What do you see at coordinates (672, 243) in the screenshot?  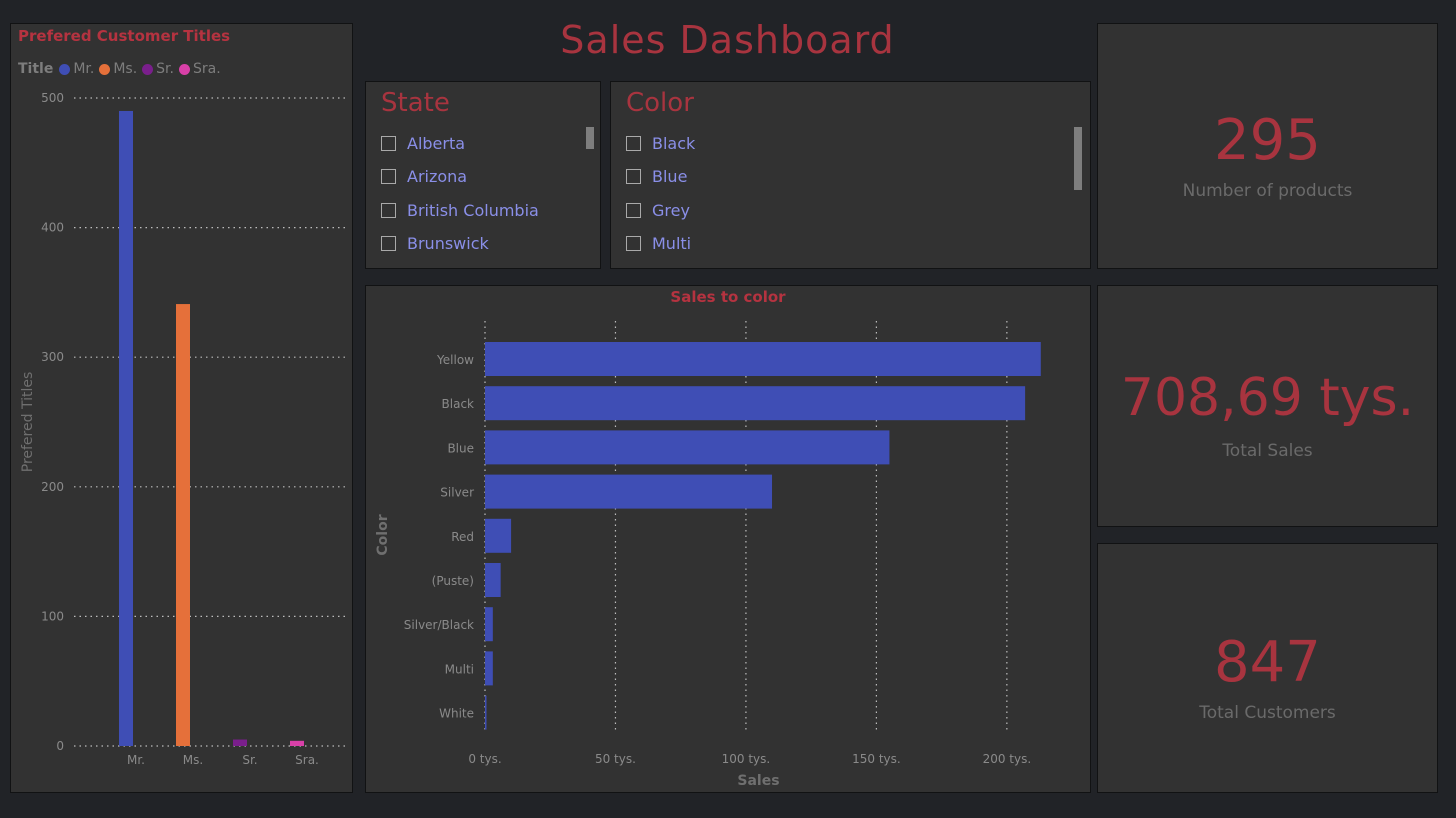 I see `color-option-label: Multi` at bounding box center [672, 243].